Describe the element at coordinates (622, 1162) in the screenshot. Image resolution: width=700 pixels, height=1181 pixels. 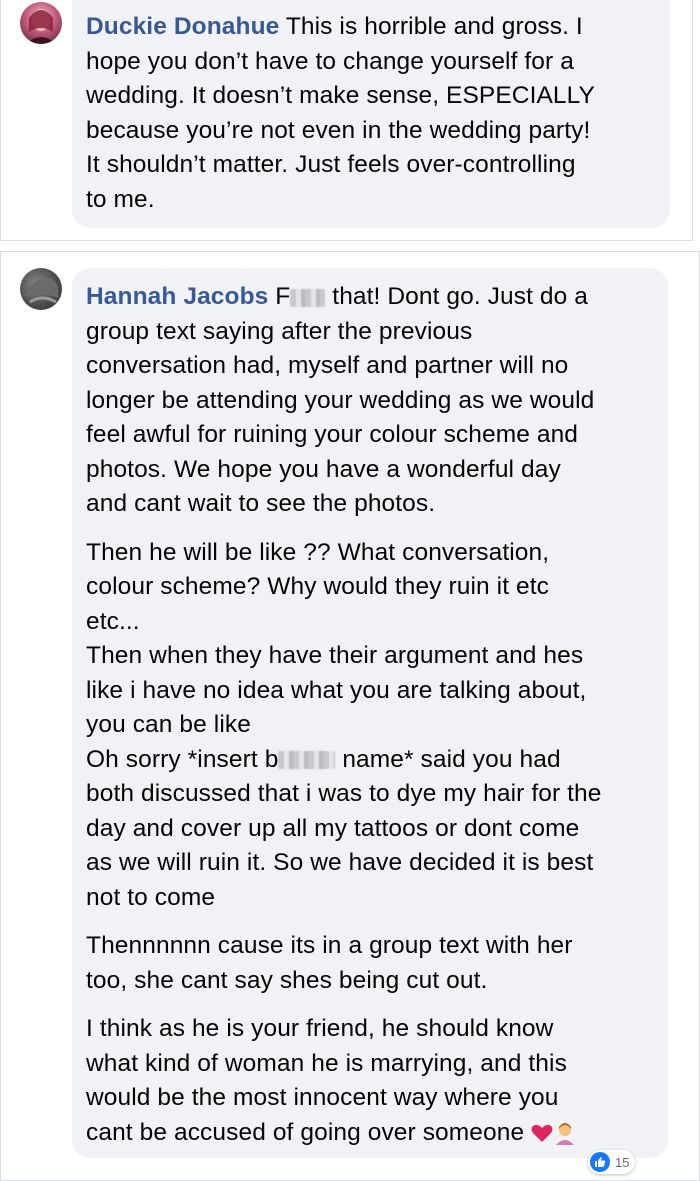
I see `reaction-count: 15` at that location.